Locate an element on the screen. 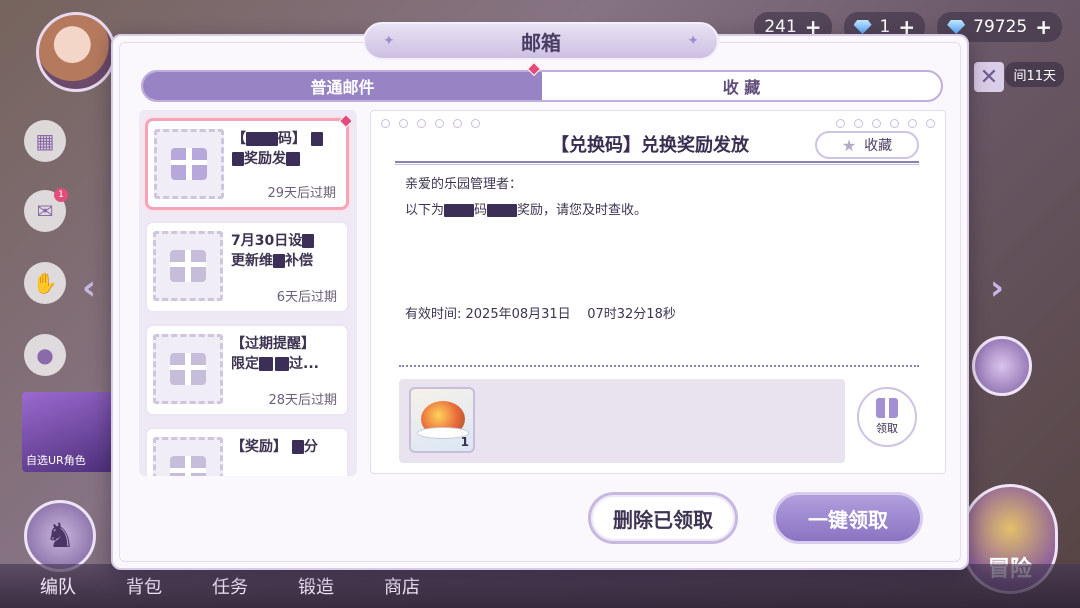 The width and height of the screenshot is (1080, 608). mail-title: 7月30日设 更新维 补偿 is located at coordinates (287, 251).